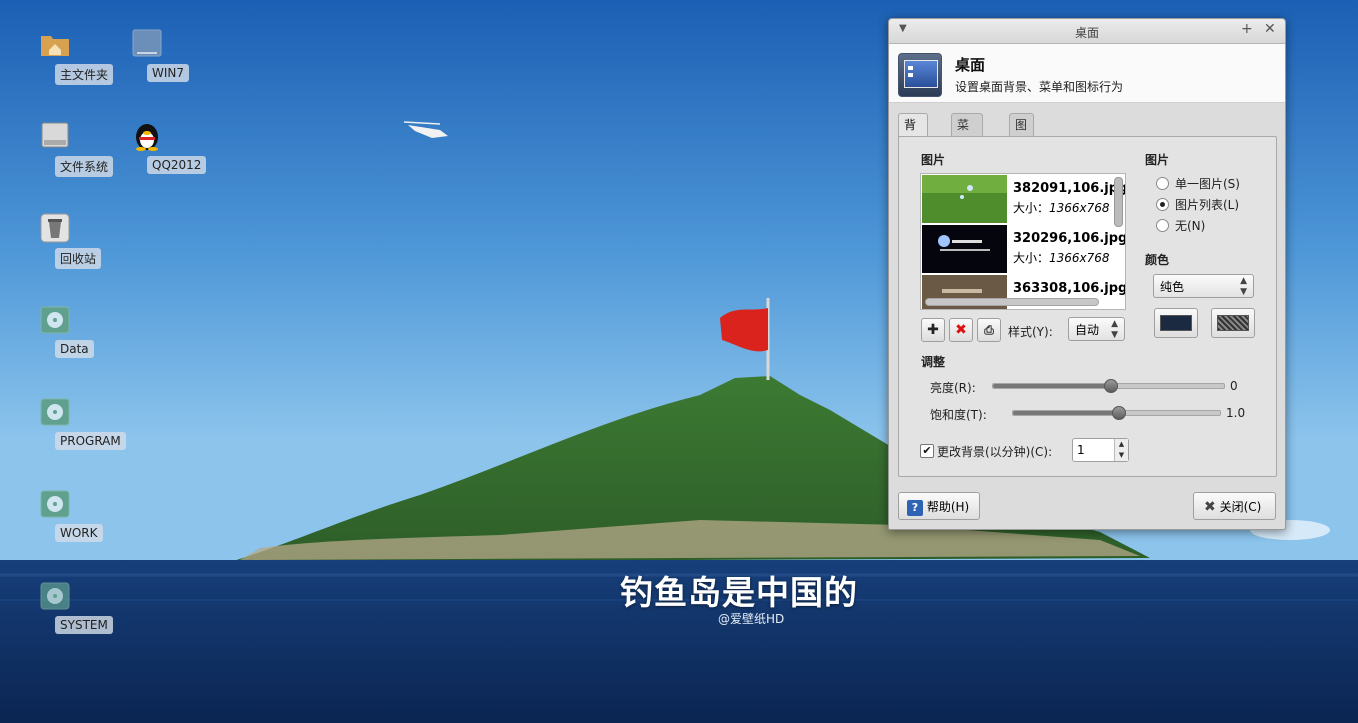 The width and height of the screenshot is (1358, 723). What do you see at coordinates (967, 144) in the screenshot?
I see `tab-menus: 菜单(M)` at bounding box center [967, 144].